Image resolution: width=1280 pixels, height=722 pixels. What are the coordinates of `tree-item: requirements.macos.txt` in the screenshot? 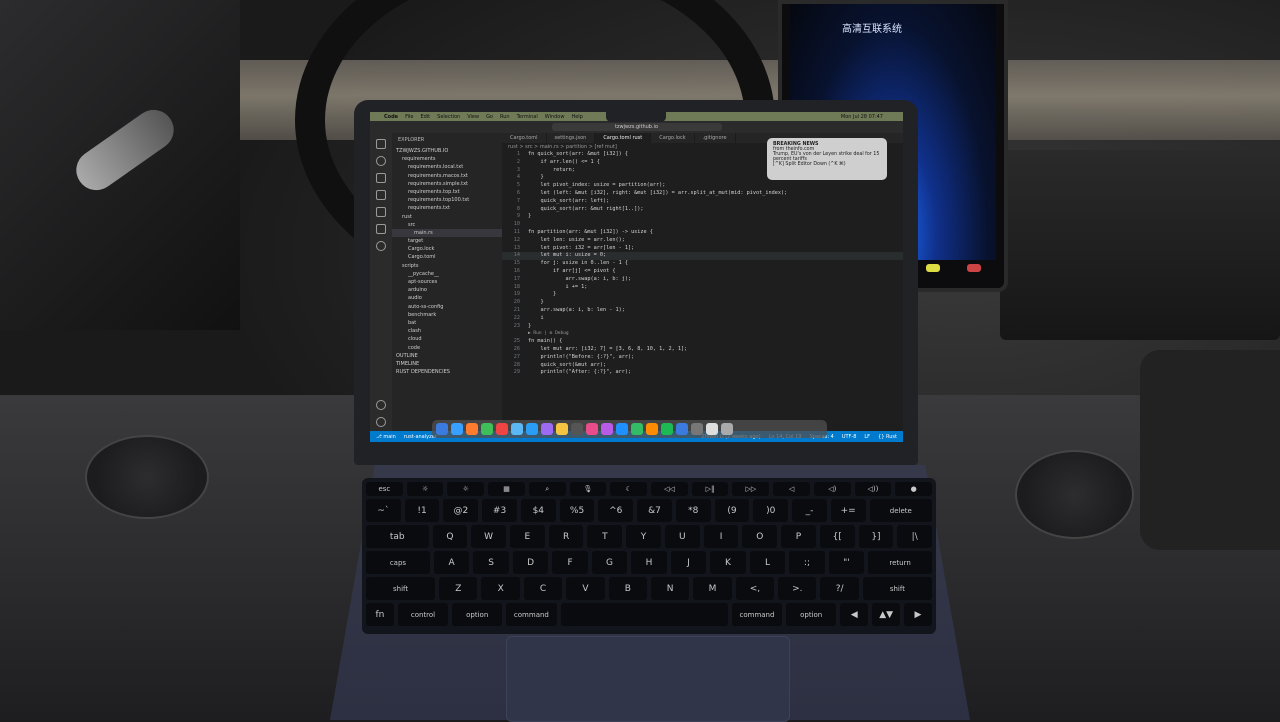 It's located at (447, 176).